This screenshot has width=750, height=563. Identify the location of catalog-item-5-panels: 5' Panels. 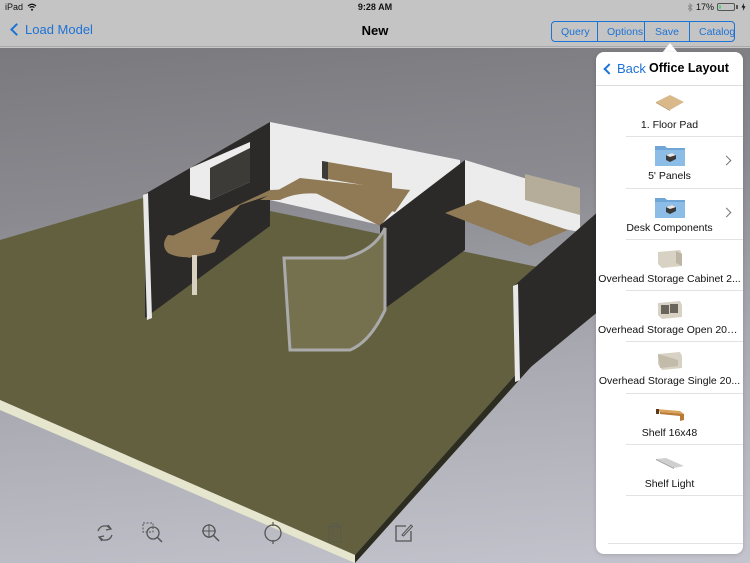
(669, 163).